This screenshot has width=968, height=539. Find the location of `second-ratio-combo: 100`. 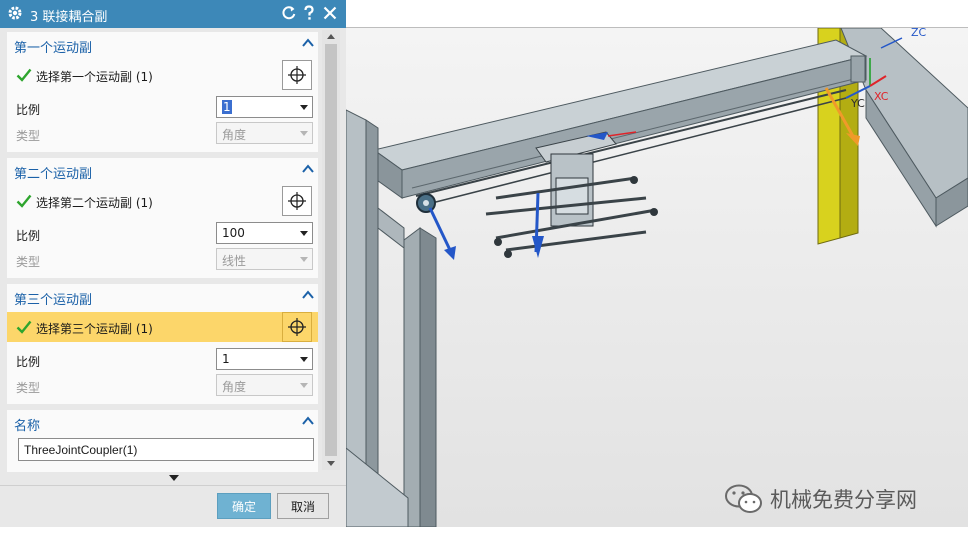

second-ratio-combo: 100 is located at coordinates (264, 233).